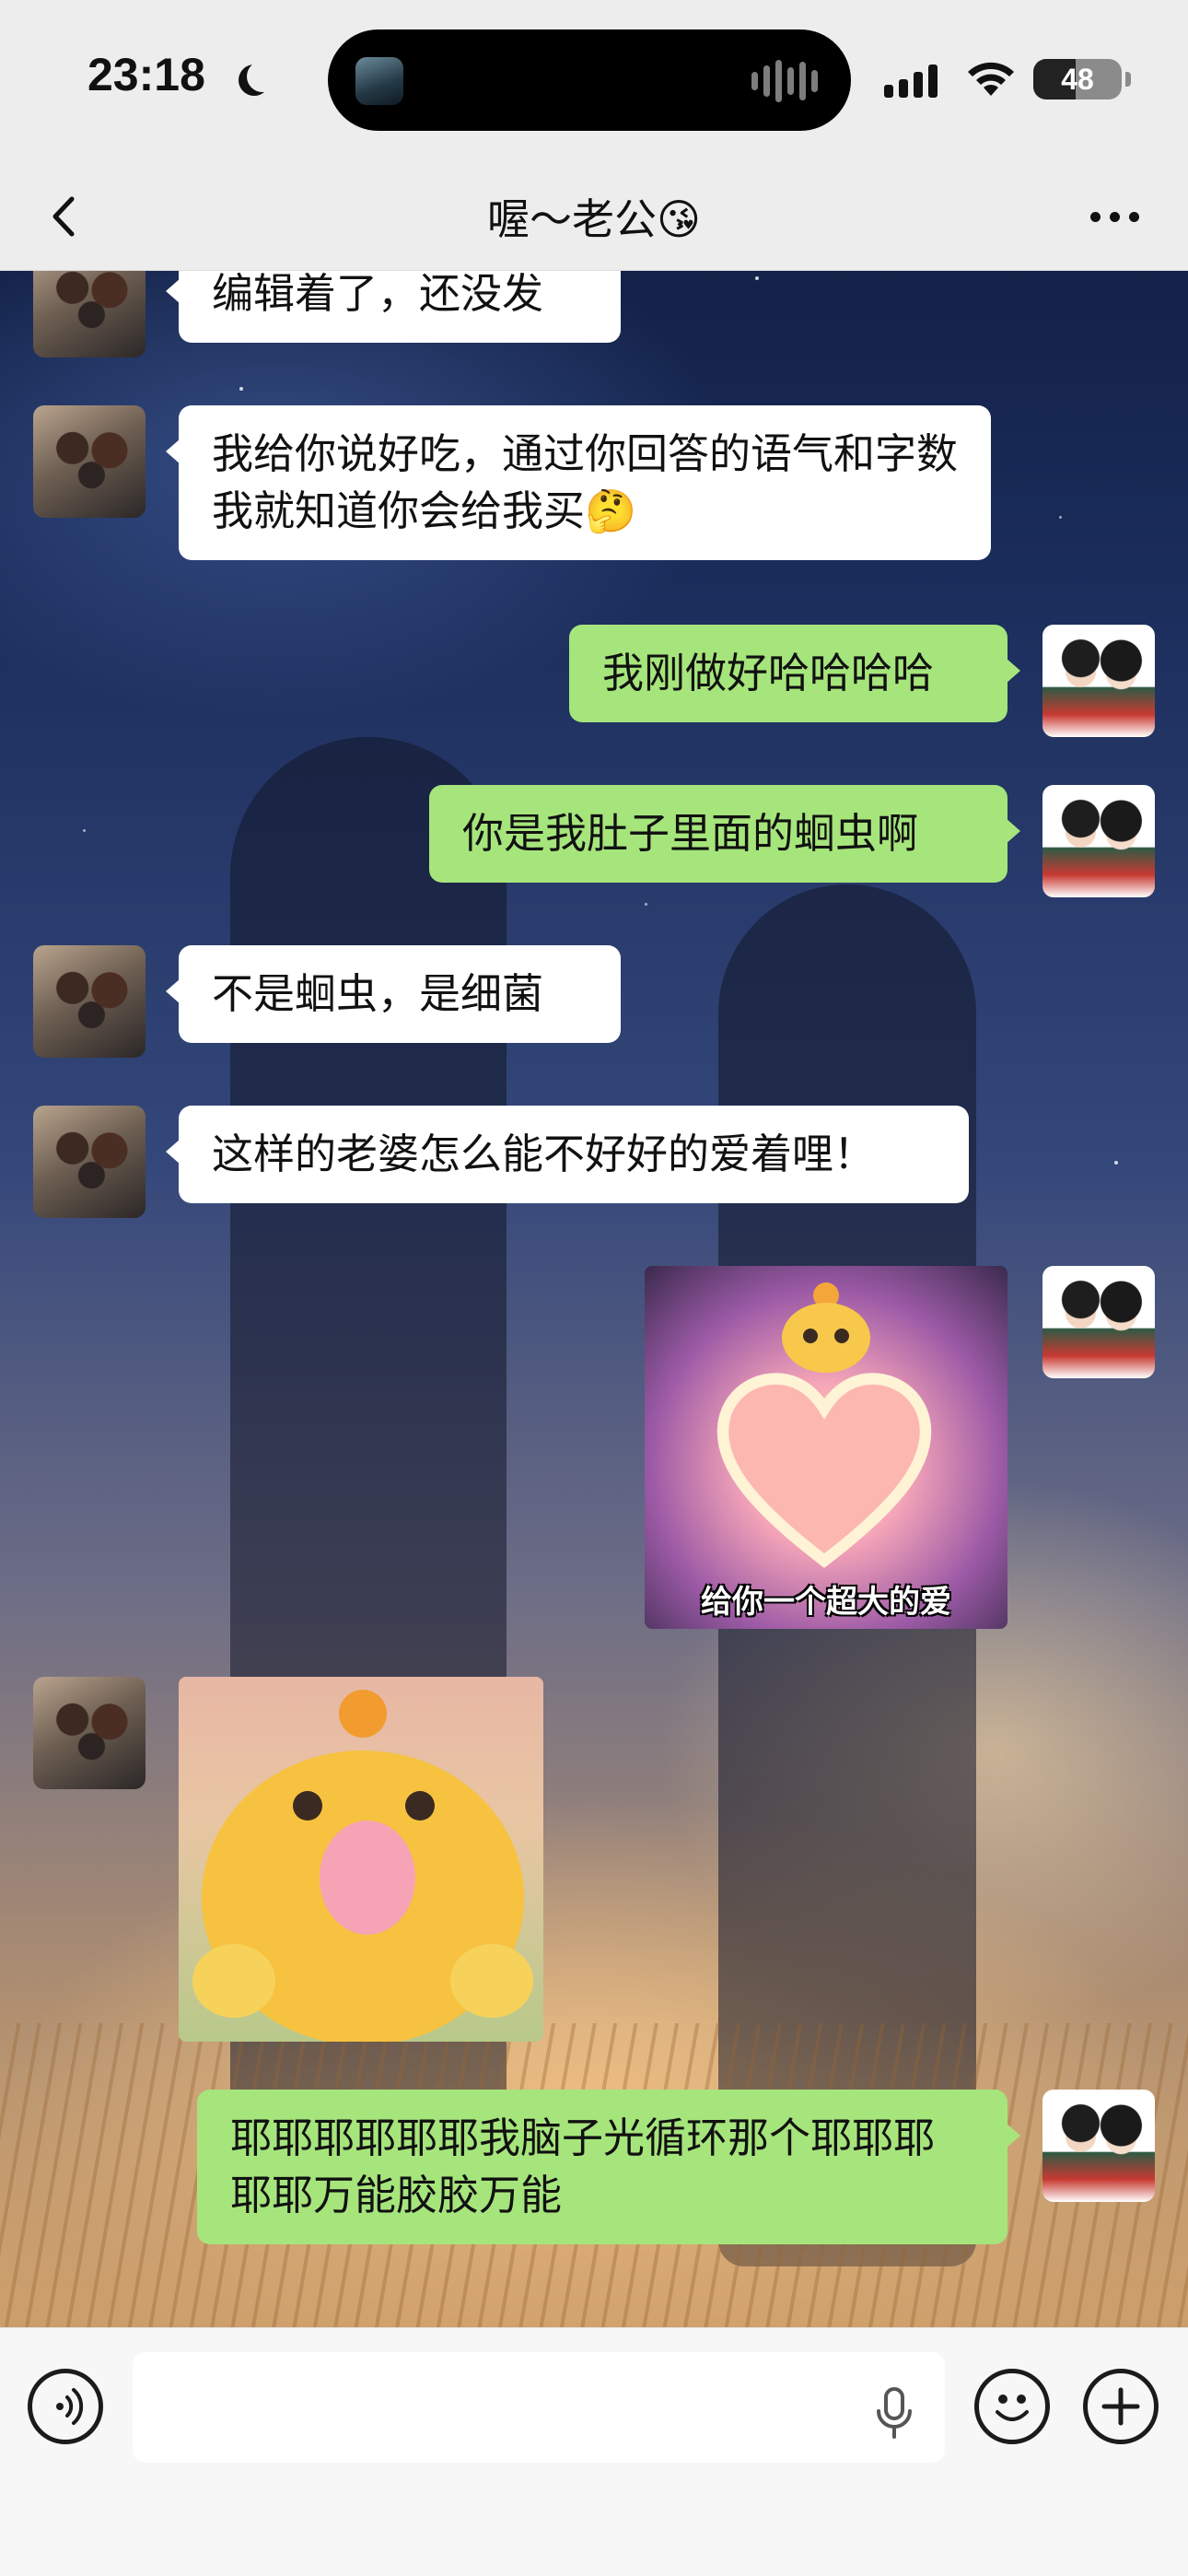 This screenshot has height=2576, width=1188. Describe the element at coordinates (1128, 79) in the screenshot. I see `battery-tip` at that location.